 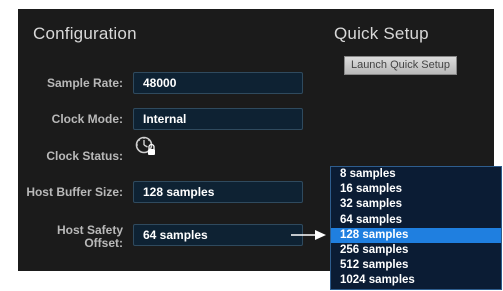 What do you see at coordinates (218, 235) in the screenshot?
I see `host-safety-offset-field: 64 samples` at bounding box center [218, 235].